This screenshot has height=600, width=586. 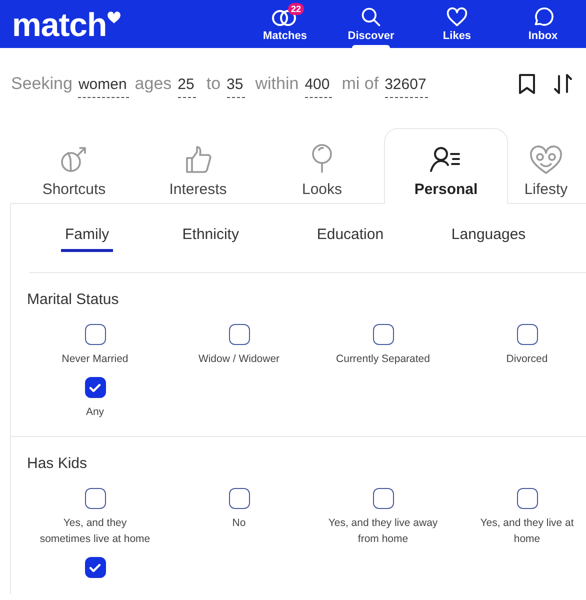 I want to click on heart-face-icon, so click(x=546, y=160).